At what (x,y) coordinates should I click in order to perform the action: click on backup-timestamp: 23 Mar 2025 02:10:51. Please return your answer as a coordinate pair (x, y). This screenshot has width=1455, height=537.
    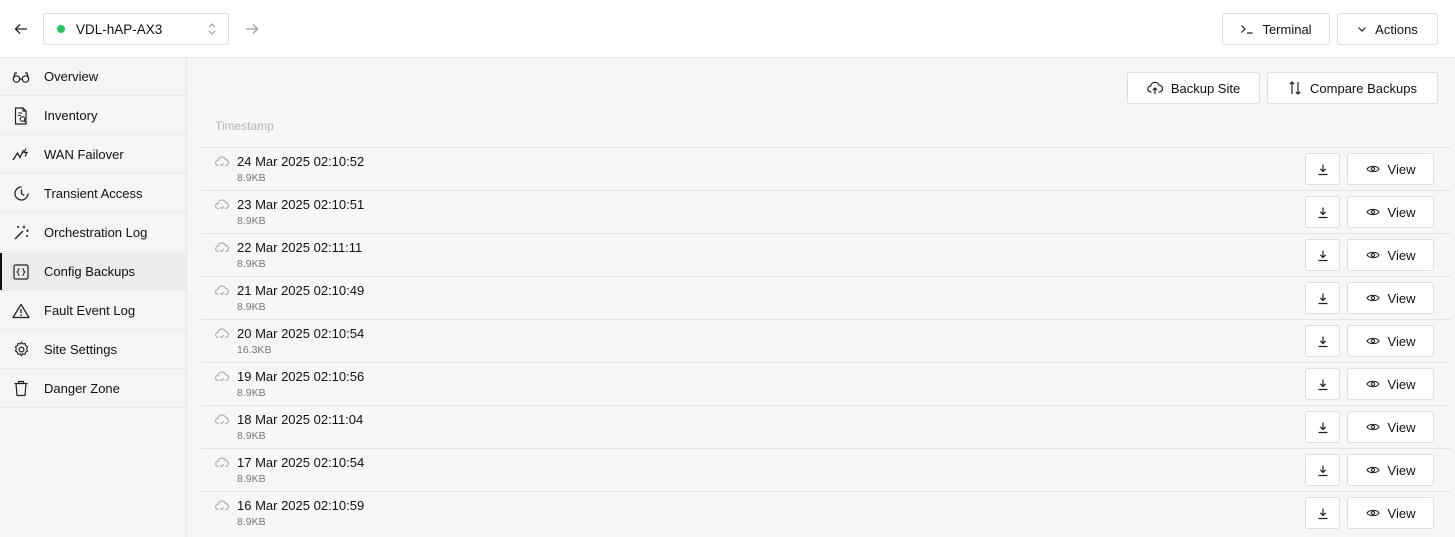
    Looking at the image, I should click on (301, 204).